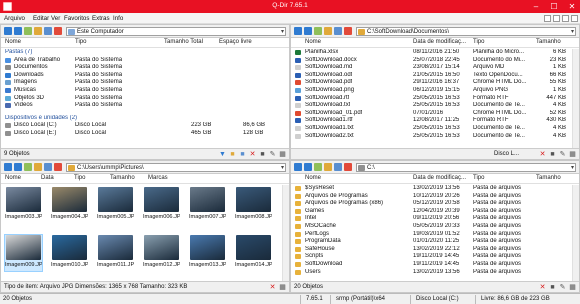 The width and height of the screenshot is (580, 304). Describe the element at coordinates (435, 257) in the screenshot. I see `list-item: Scripts 19/11/2019 14:45 Pasta de arquivos` at that location.